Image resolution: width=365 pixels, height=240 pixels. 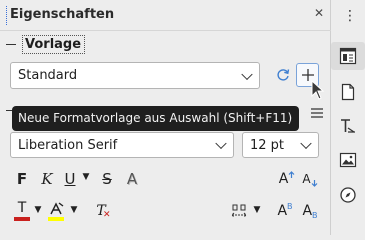 What do you see at coordinates (350, 17) in the screenshot?
I see `menu-icon: ⋮` at bounding box center [350, 17].